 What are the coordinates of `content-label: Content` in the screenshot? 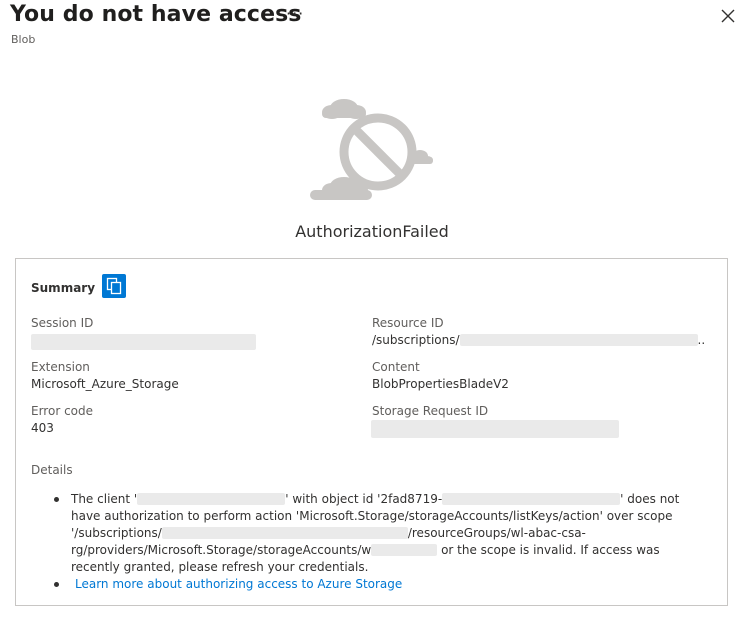 It's located at (396, 367).